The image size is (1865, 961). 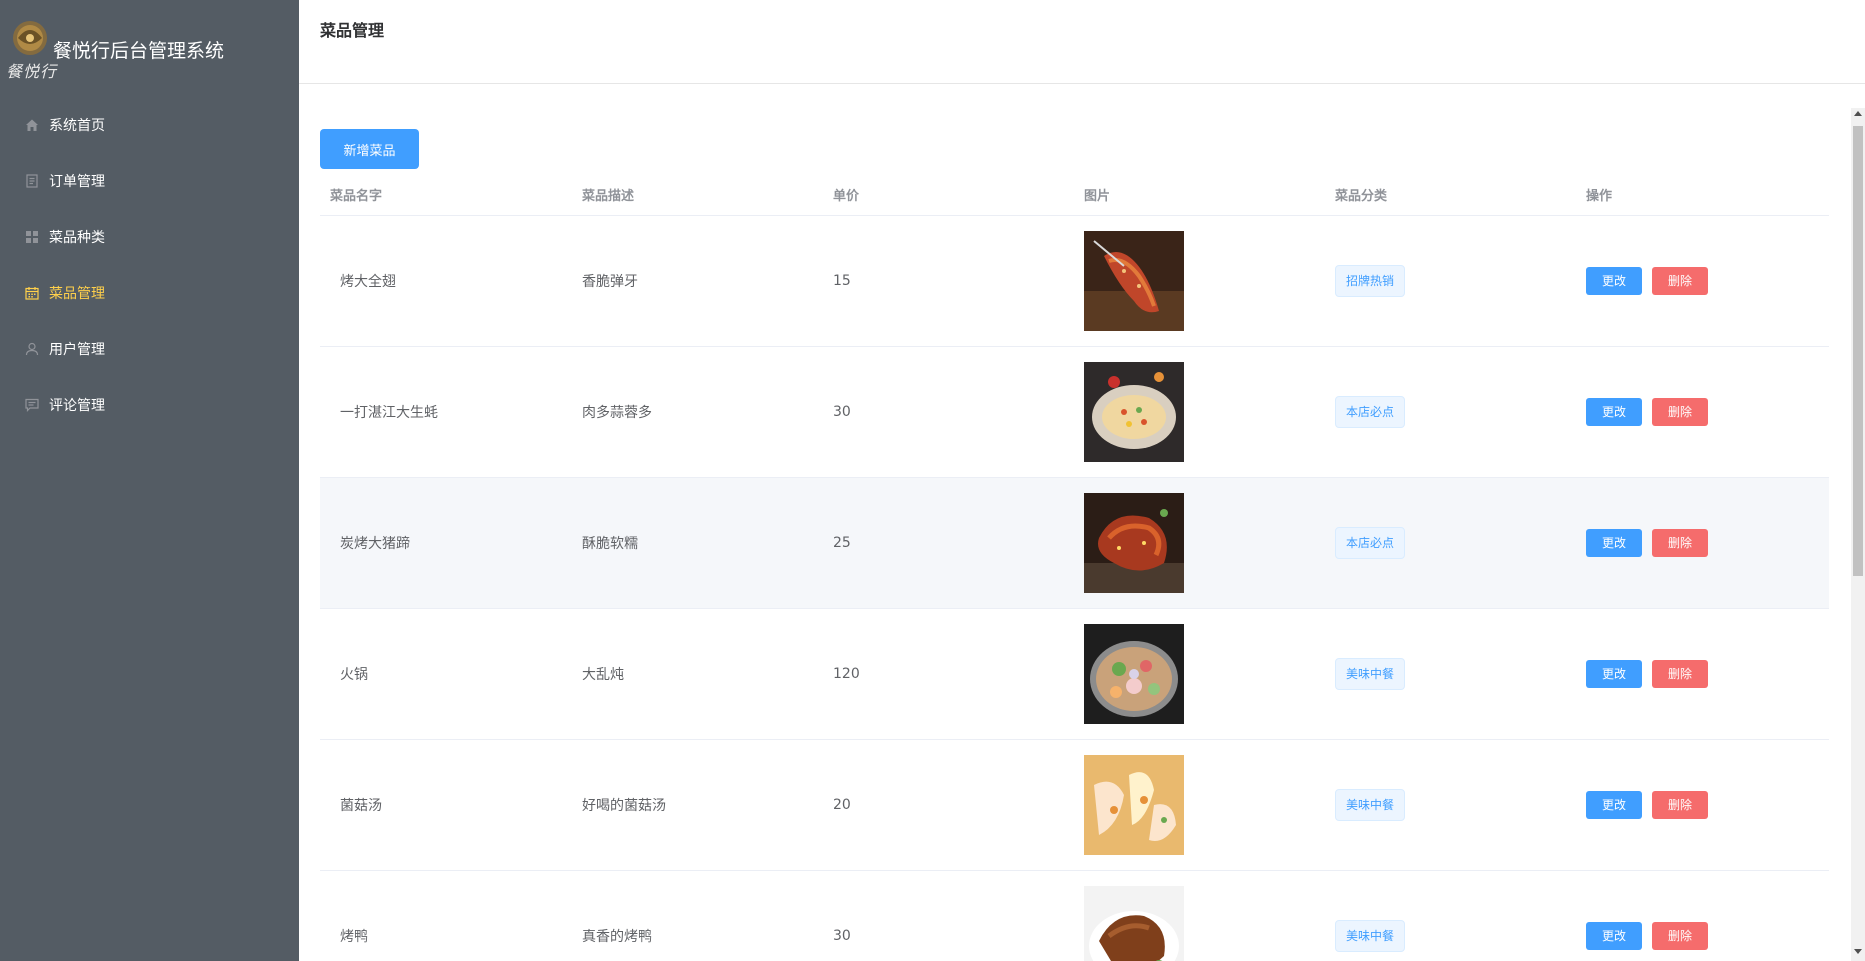 What do you see at coordinates (32, 293) in the screenshot?
I see `calendar-icon` at bounding box center [32, 293].